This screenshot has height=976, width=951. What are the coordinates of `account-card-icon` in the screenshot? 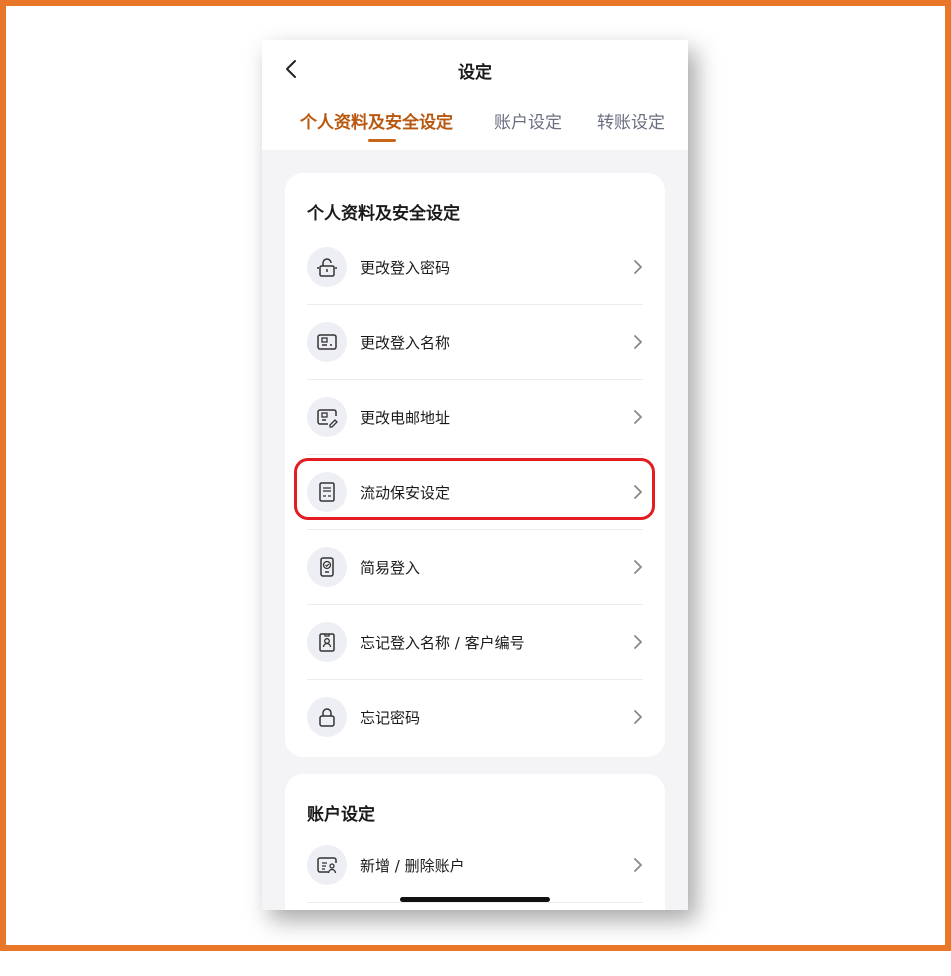 It's located at (327, 865).